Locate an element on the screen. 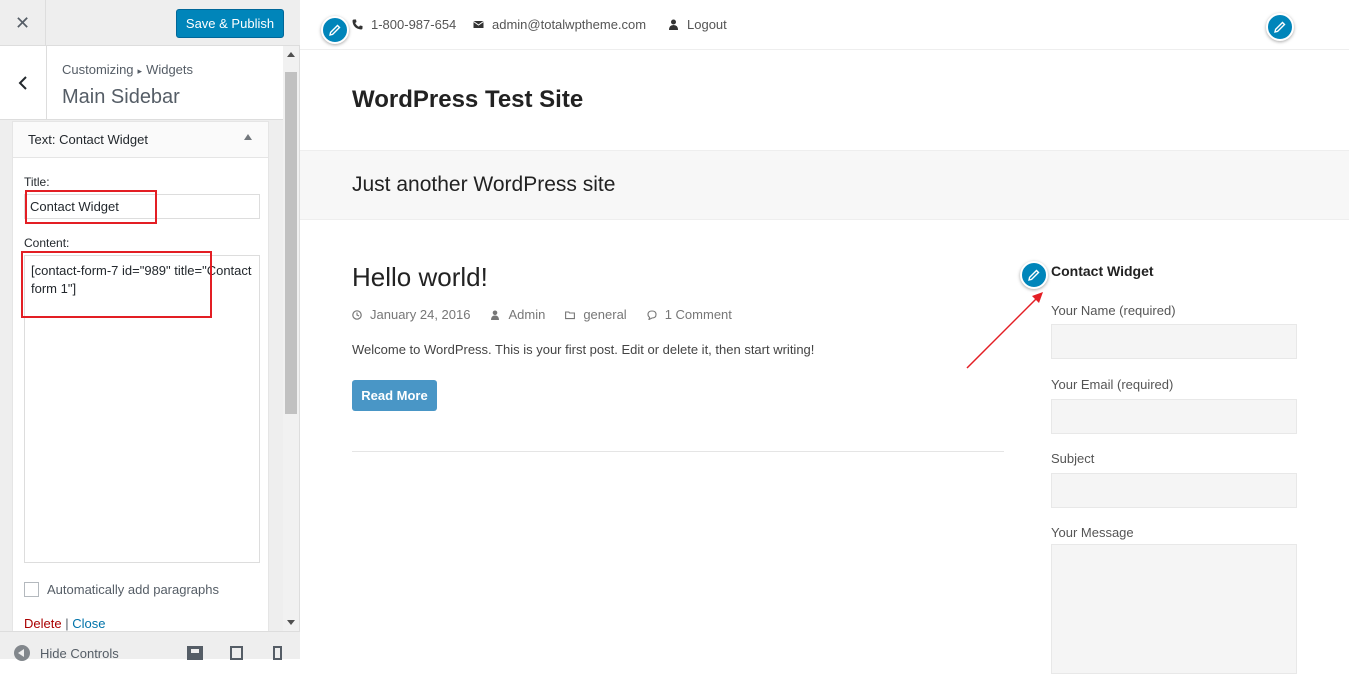 The height and width of the screenshot is (674, 1349). widget-name-label: Contact Widget is located at coordinates (103, 139).